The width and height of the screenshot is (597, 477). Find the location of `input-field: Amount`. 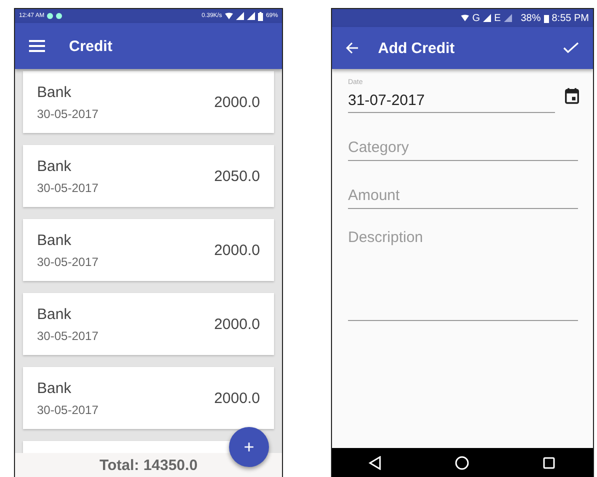

input-field: Amount is located at coordinates (463, 196).